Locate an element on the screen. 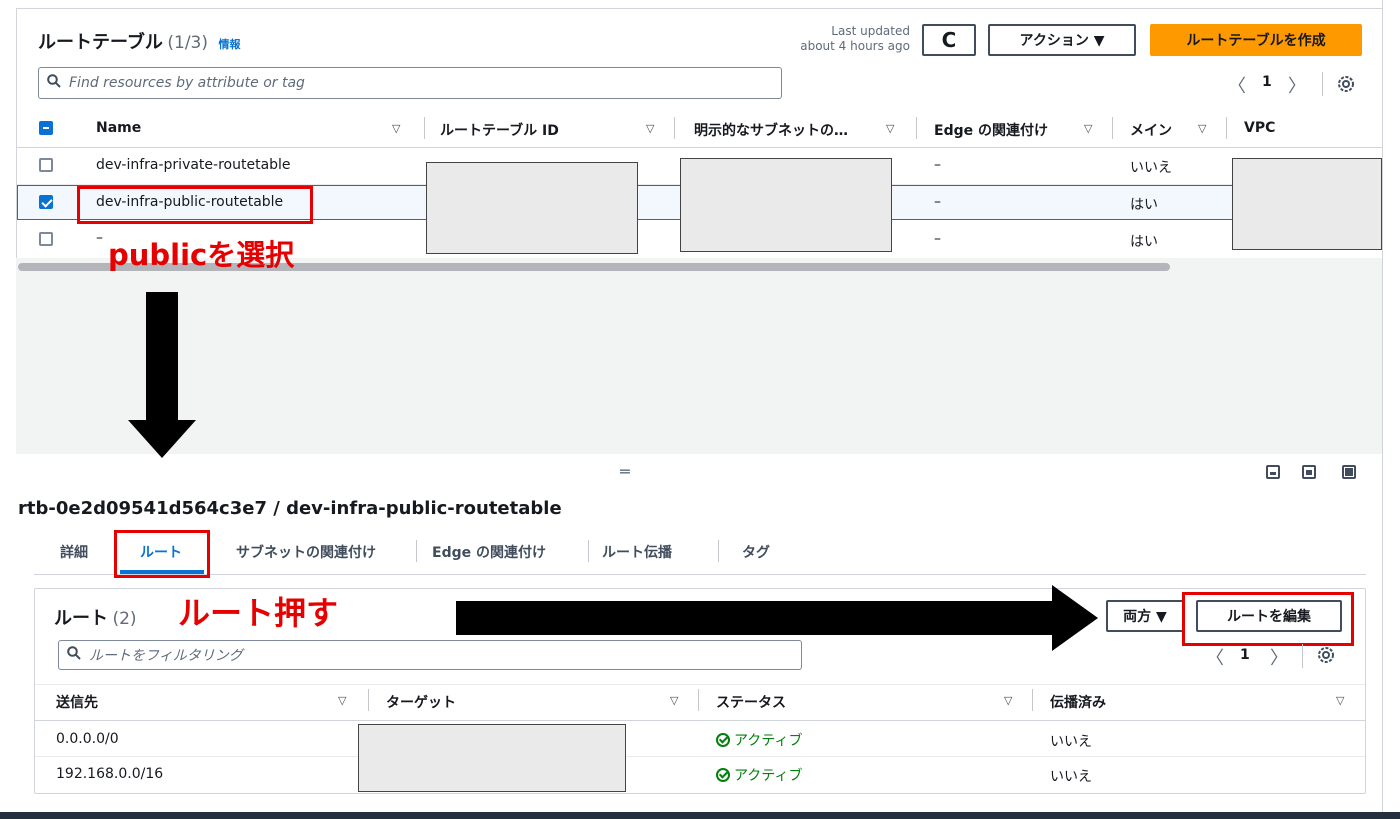 The image size is (1400, 819). col-status-header: ステータス is located at coordinates (751, 702).